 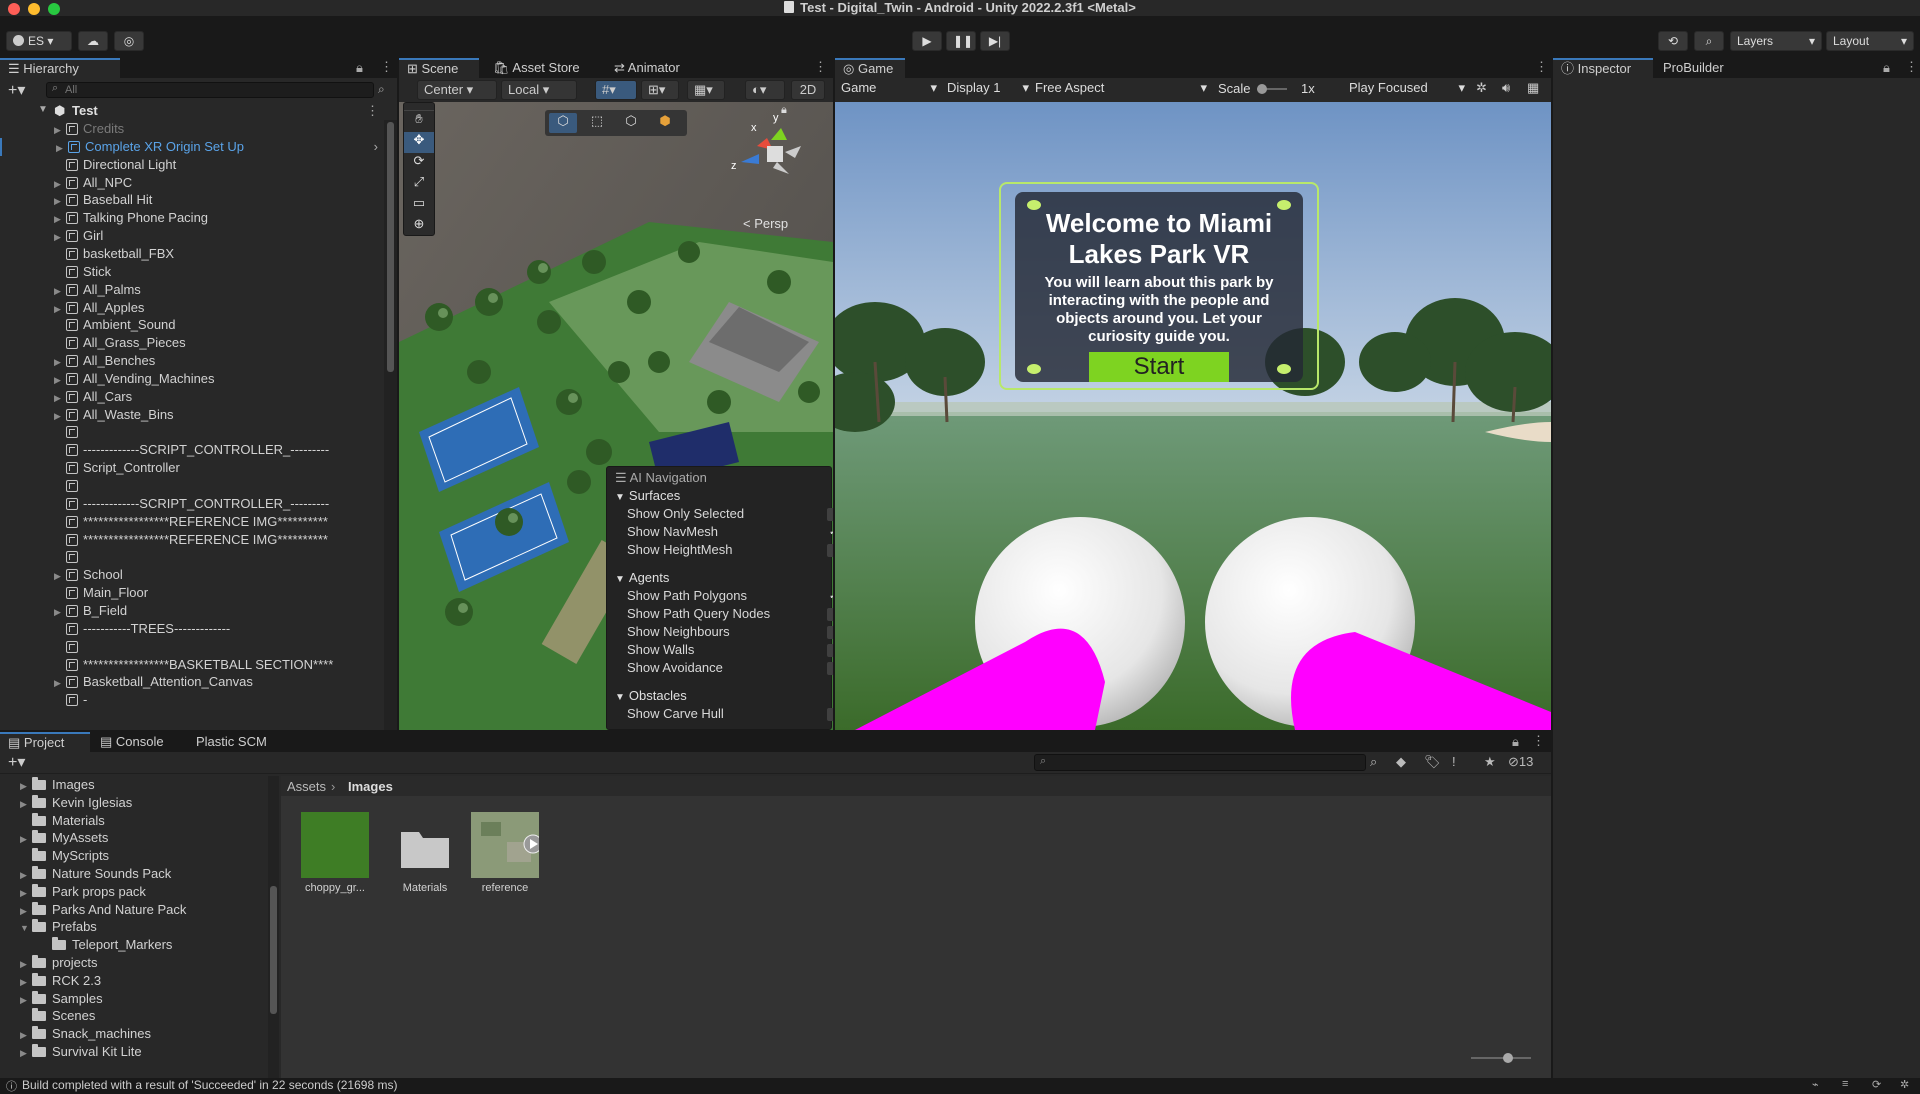 I want to click on hand-tool-icon: ✋︎, so click(x=419, y=121).